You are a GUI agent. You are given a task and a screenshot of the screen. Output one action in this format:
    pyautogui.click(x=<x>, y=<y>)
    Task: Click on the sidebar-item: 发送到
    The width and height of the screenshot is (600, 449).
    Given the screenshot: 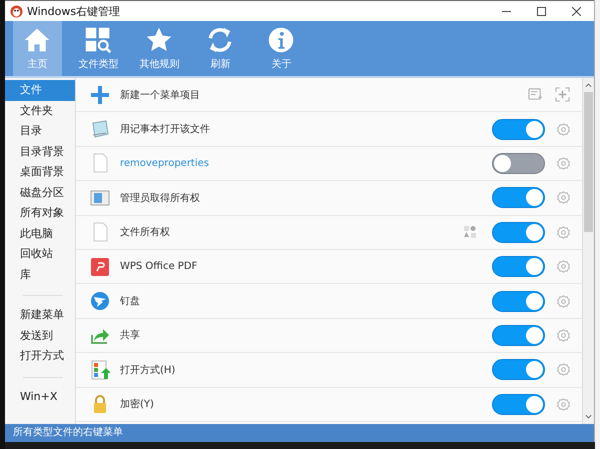 What is the action you would take?
    pyautogui.click(x=39, y=336)
    